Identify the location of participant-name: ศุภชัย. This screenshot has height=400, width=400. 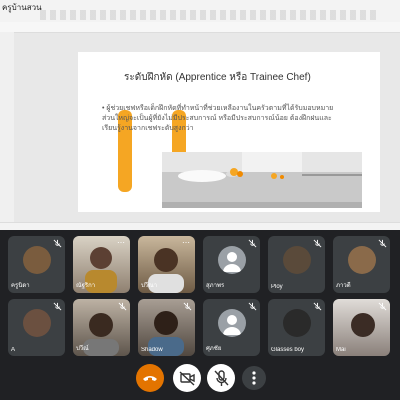
(214, 349).